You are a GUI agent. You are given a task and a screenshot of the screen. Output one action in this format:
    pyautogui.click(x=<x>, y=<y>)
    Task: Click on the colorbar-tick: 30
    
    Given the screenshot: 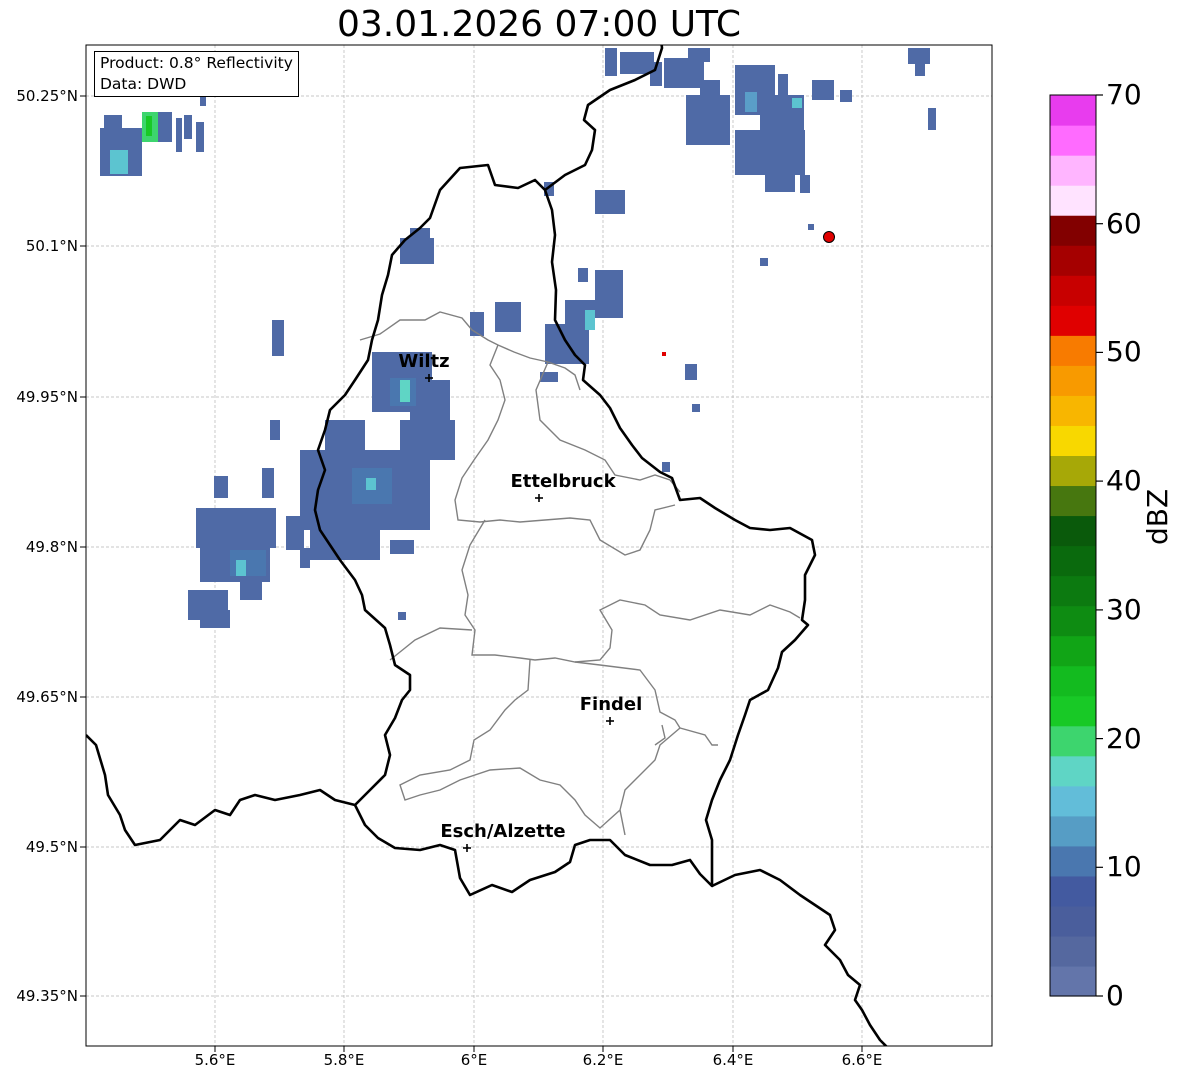 What is the action you would take?
    pyautogui.click(x=1124, y=609)
    